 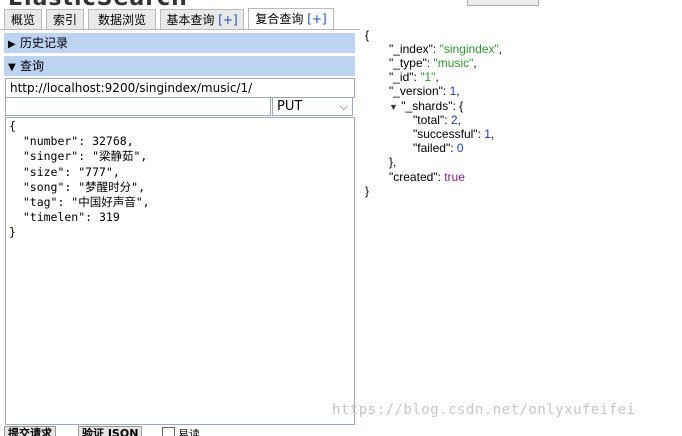 What do you see at coordinates (44, 43) in the screenshot?
I see `history-label: 历史记录` at bounding box center [44, 43].